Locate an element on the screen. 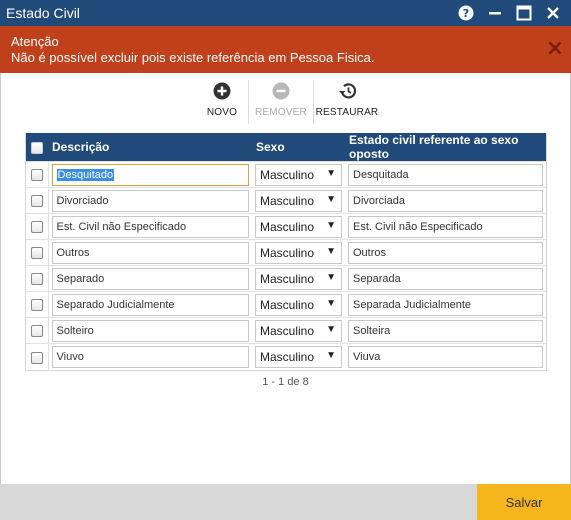 This screenshot has width=571, height=520. descricao-value: Divorciado is located at coordinates (82, 200).